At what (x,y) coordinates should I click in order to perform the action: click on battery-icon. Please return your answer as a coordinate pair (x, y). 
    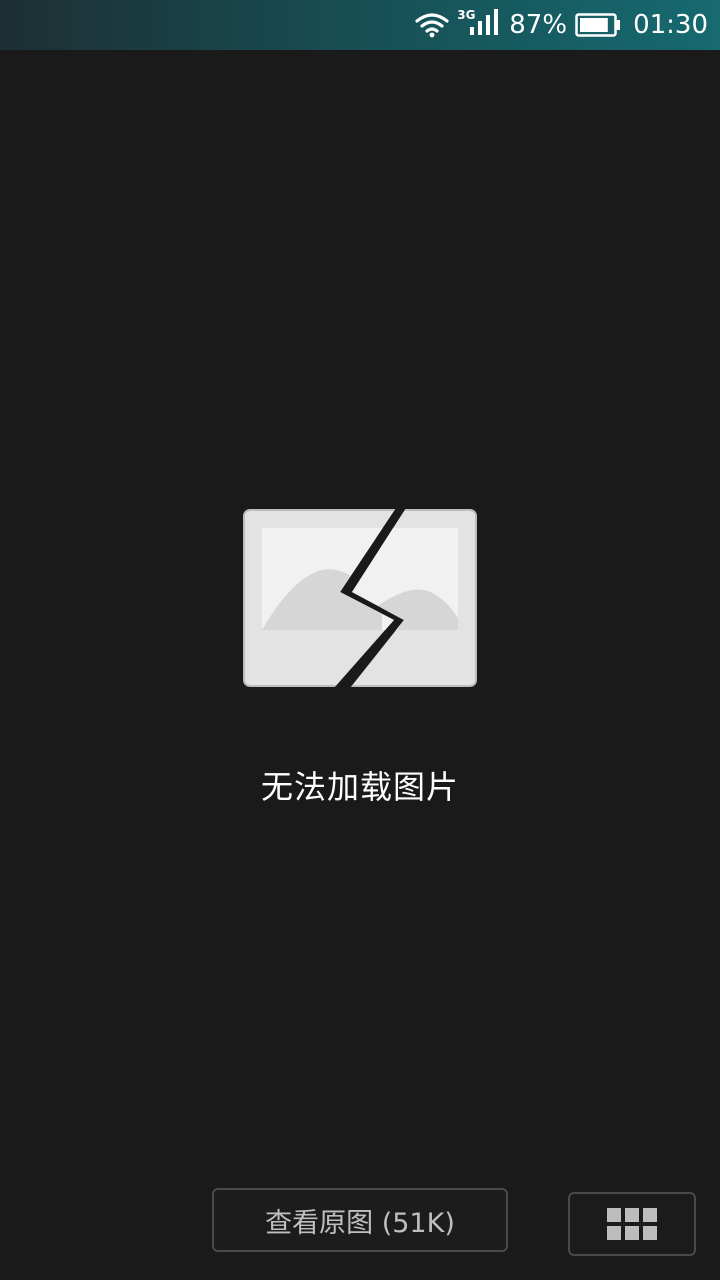
    Looking at the image, I should click on (598, 25).